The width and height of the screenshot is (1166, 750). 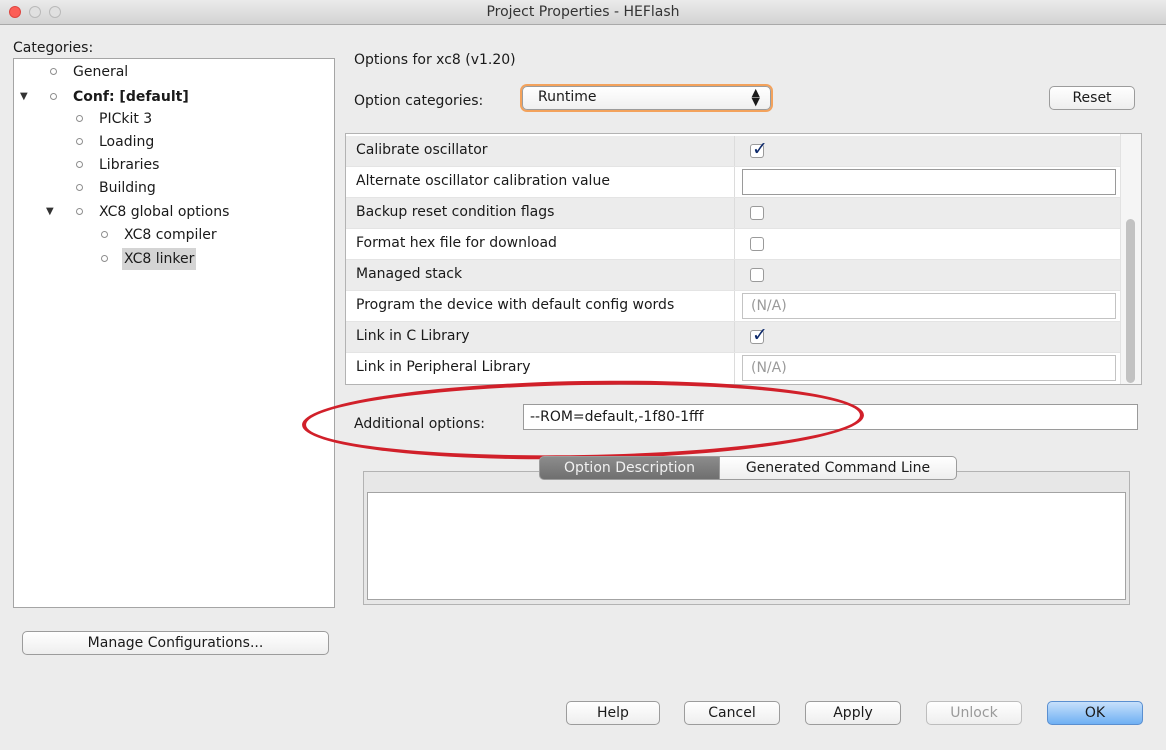 What do you see at coordinates (757, 275) in the screenshot?
I see `managed-stack-checkbox` at bounding box center [757, 275].